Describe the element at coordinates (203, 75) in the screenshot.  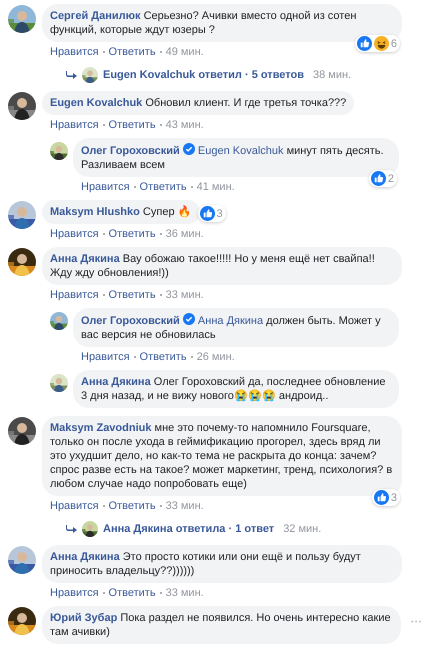
I see `replies-link: Eugen Kovalchuk ответил · 5 ответов` at that location.